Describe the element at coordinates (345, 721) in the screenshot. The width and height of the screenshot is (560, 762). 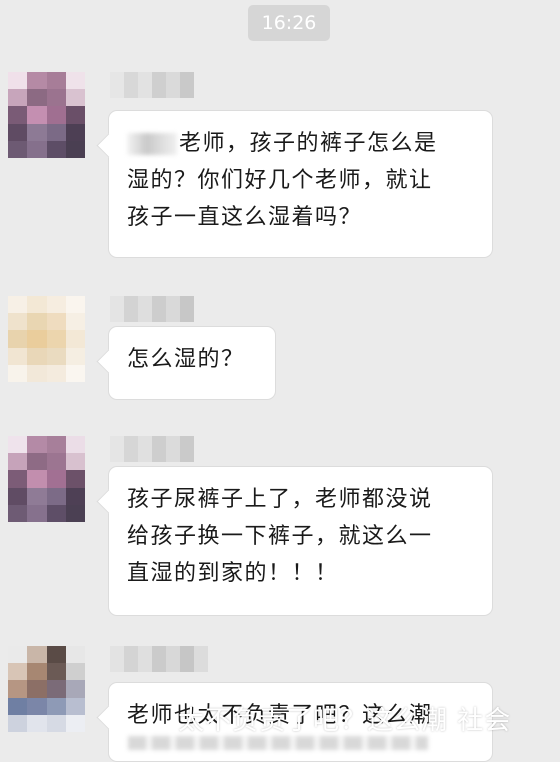
I see `watermark-text: 太不负责了吧？这么潮 社会` at that location.